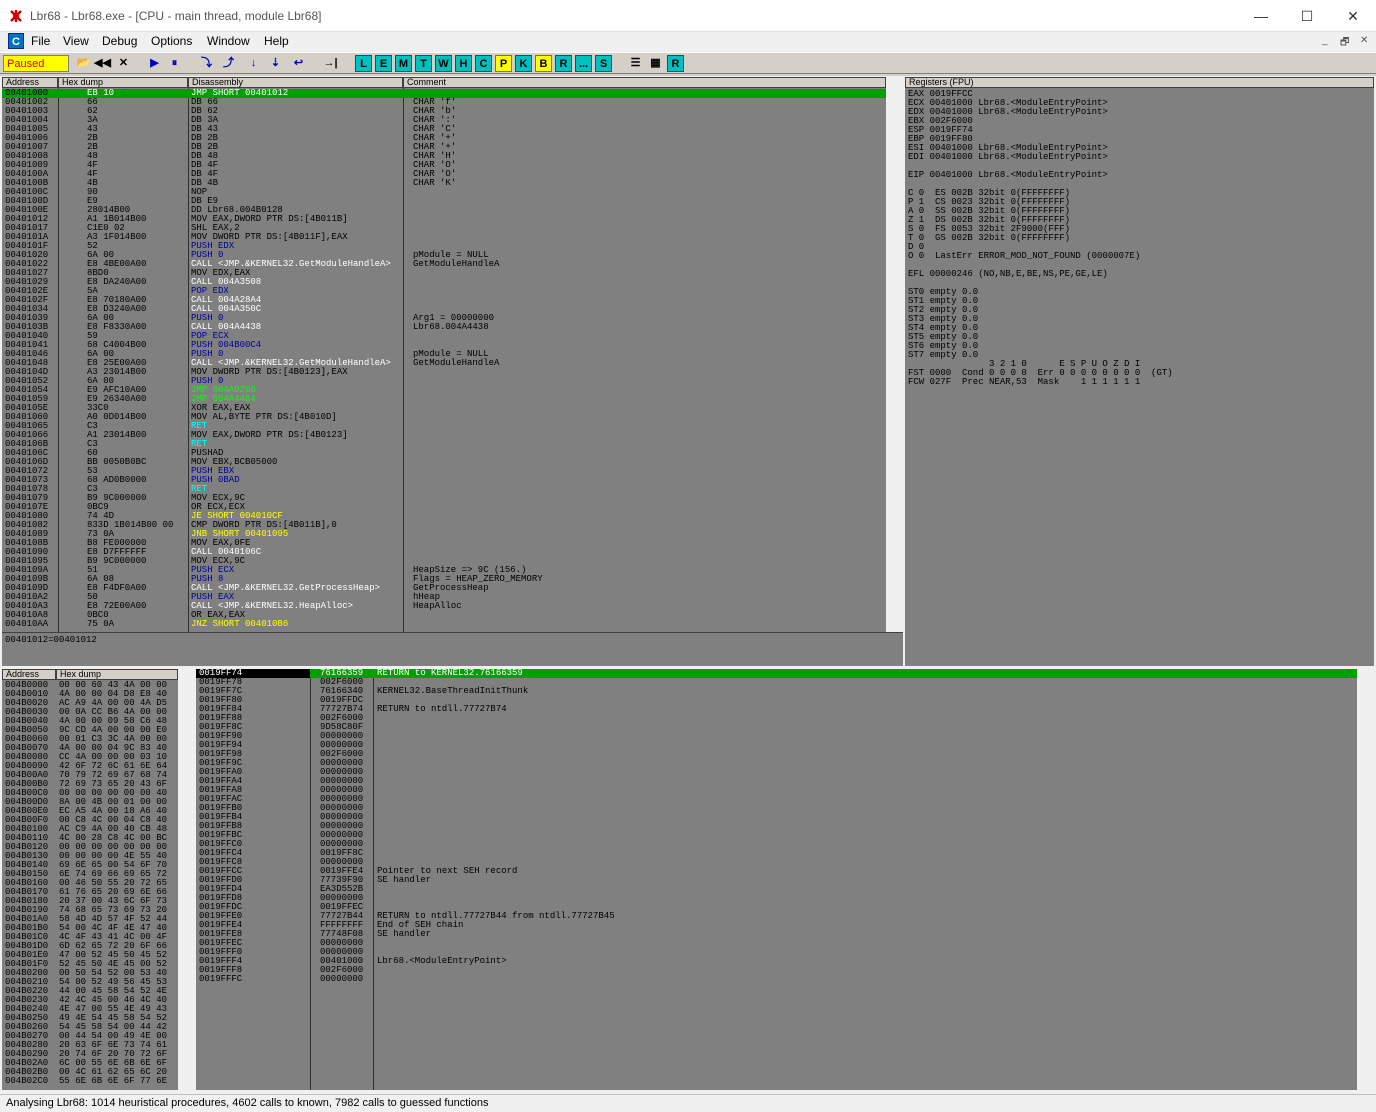 The height and width of the screenshot is (1112, 1376). Describe the element at coordinates (444, 507) in the screenshot. I see `disasm-row: 0040107E 0BC9 OR ECX,ECX` at that location.